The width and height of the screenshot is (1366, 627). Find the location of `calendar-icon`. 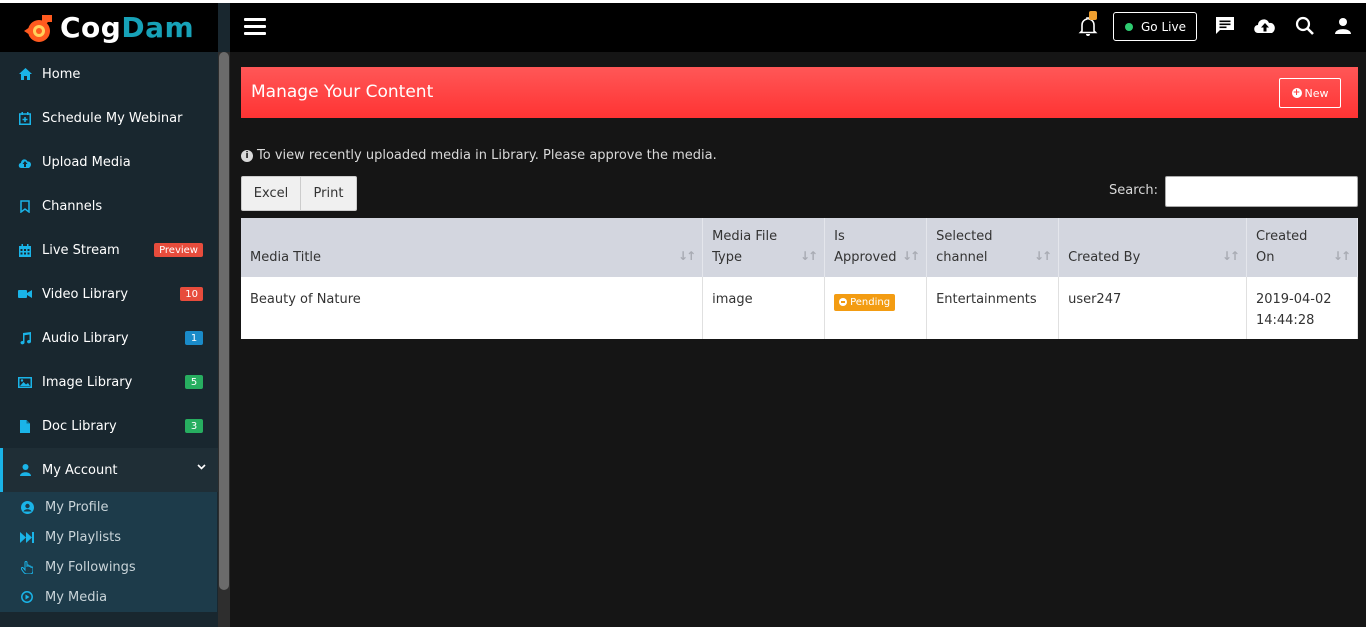

calendar-icon is located at coordinates (25, 250).